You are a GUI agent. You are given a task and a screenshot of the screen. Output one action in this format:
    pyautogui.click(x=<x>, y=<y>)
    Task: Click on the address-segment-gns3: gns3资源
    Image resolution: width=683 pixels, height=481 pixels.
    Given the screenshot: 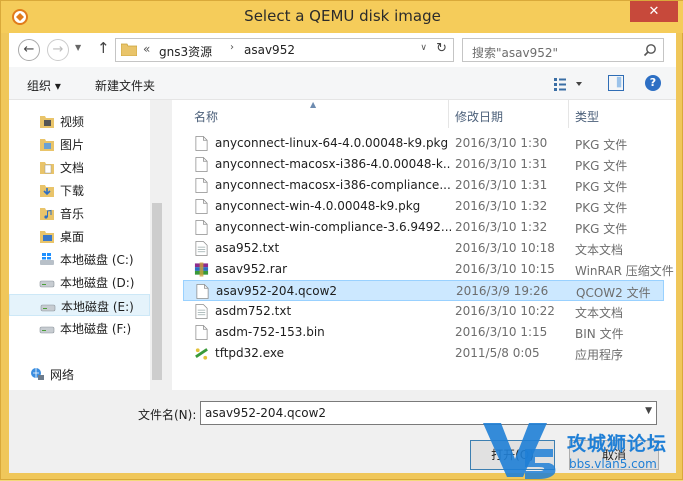 What is the action you would take?
    pyautogui.click(x=185, y=51)
    